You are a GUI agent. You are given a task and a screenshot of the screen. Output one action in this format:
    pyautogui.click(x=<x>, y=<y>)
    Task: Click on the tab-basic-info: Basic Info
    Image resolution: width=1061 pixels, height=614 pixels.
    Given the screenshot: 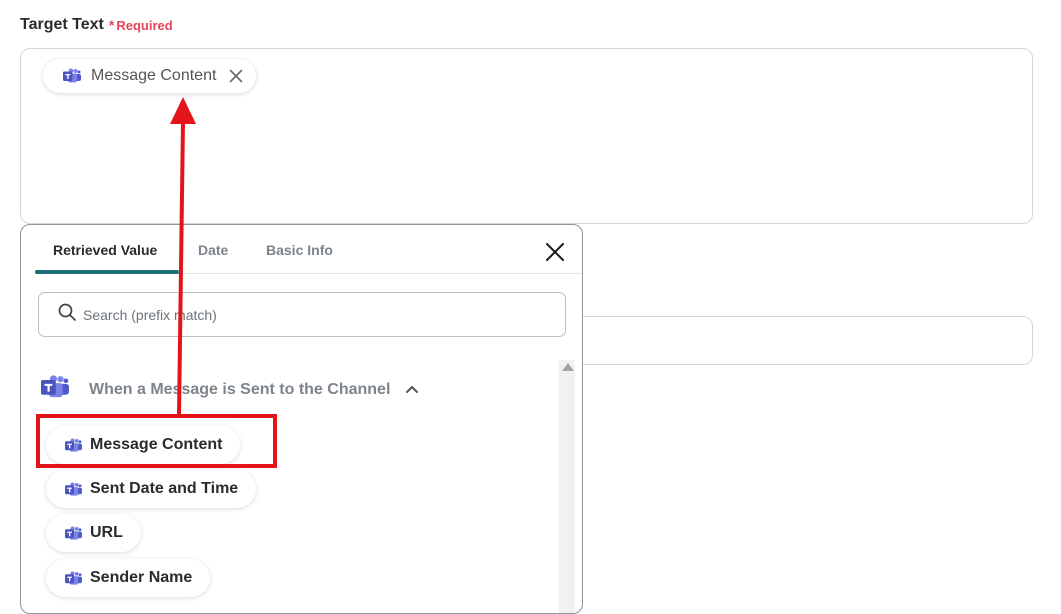 What is the action you would take?
    pyautogui.click(x=299, y=250)
    